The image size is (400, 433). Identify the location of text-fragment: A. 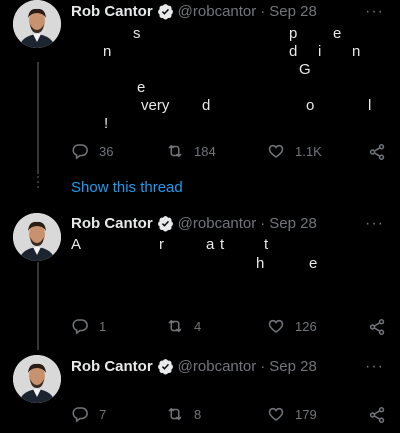
(76, 244).